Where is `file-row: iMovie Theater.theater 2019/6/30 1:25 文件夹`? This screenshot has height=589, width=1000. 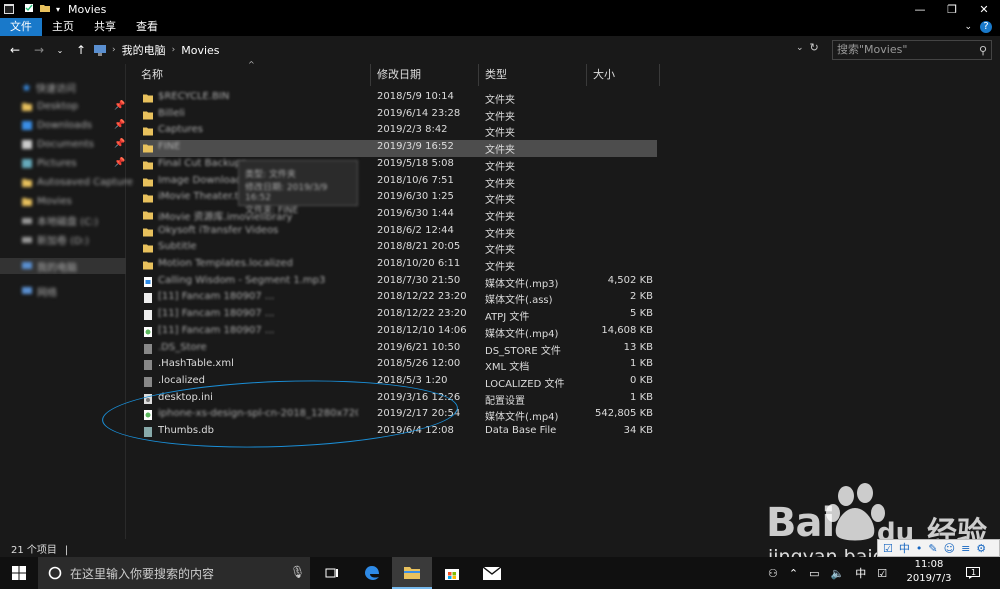
file-row: iMovie Theater.theater 2019/6/30 1:25 文件夹 is located at coordinates (398, 198).